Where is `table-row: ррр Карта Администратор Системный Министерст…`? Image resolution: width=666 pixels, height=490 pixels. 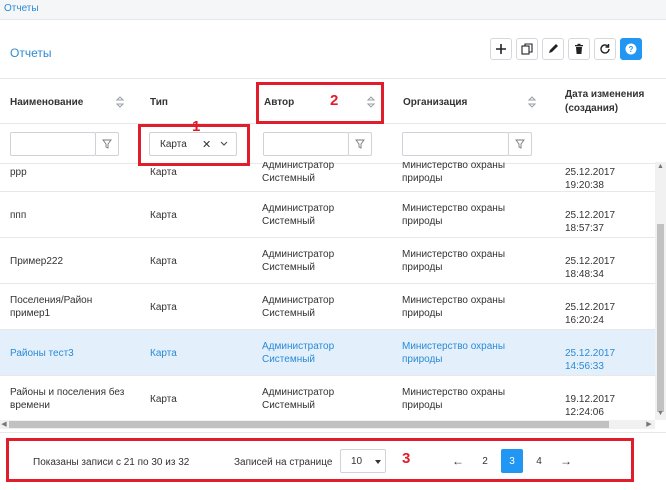
table-row: ррр Карта Администратор Системный Министерст… is located at coordinates (327, 177).